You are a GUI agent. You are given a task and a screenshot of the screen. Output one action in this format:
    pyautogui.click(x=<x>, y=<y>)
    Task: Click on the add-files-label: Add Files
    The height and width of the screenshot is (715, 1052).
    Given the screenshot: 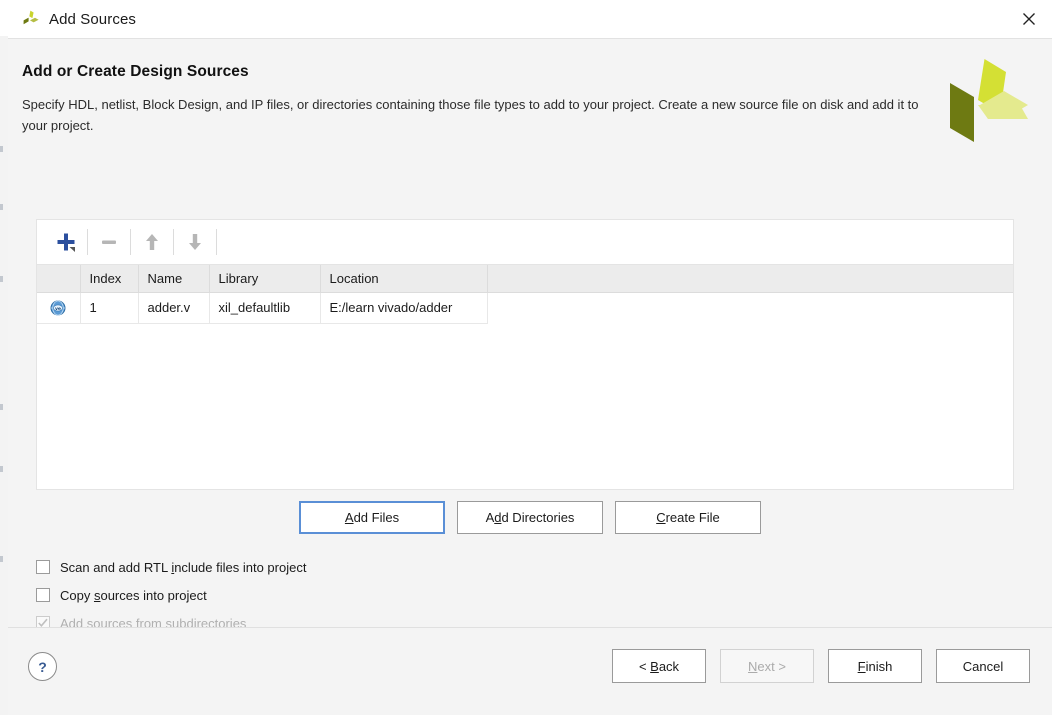 What is the action you would take?
    pyautogui.click(x=372, y=517)
    